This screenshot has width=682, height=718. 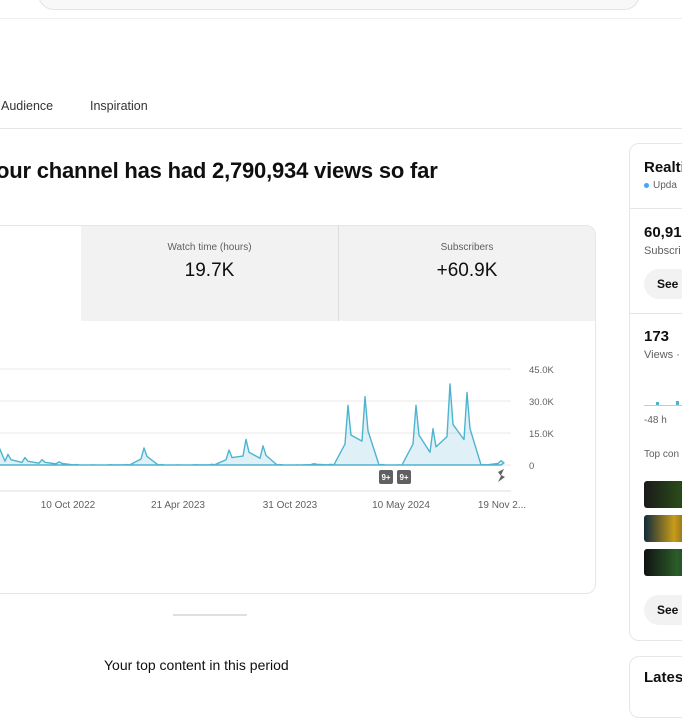 What do you see at coordinates (501, 475) in the screenshot?
I see `shorts-icon` at bounding box center [501, 475].